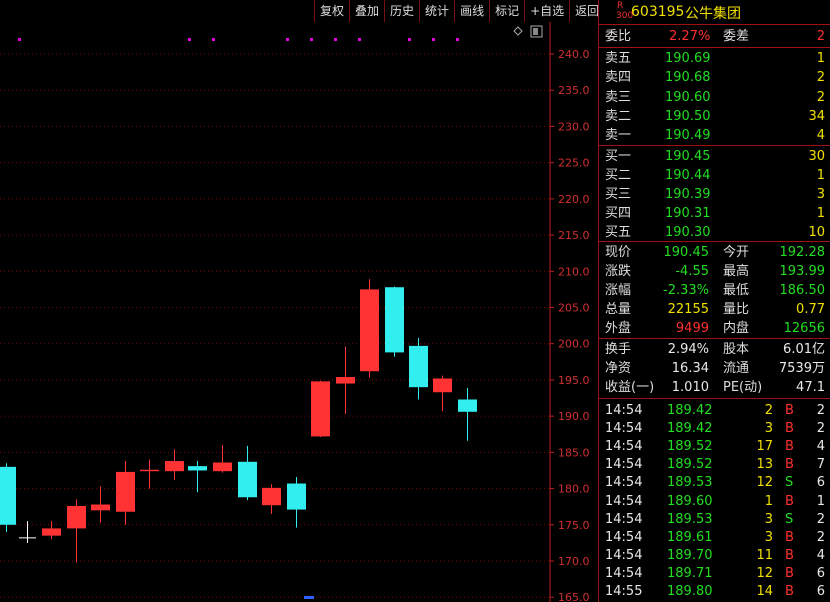 The height and width of the screenshot is (602, 830). What do you see at coordinates (810, 310) in the screenshot?
I see `quote-value: 0.77` at bounding box center [810, 310].